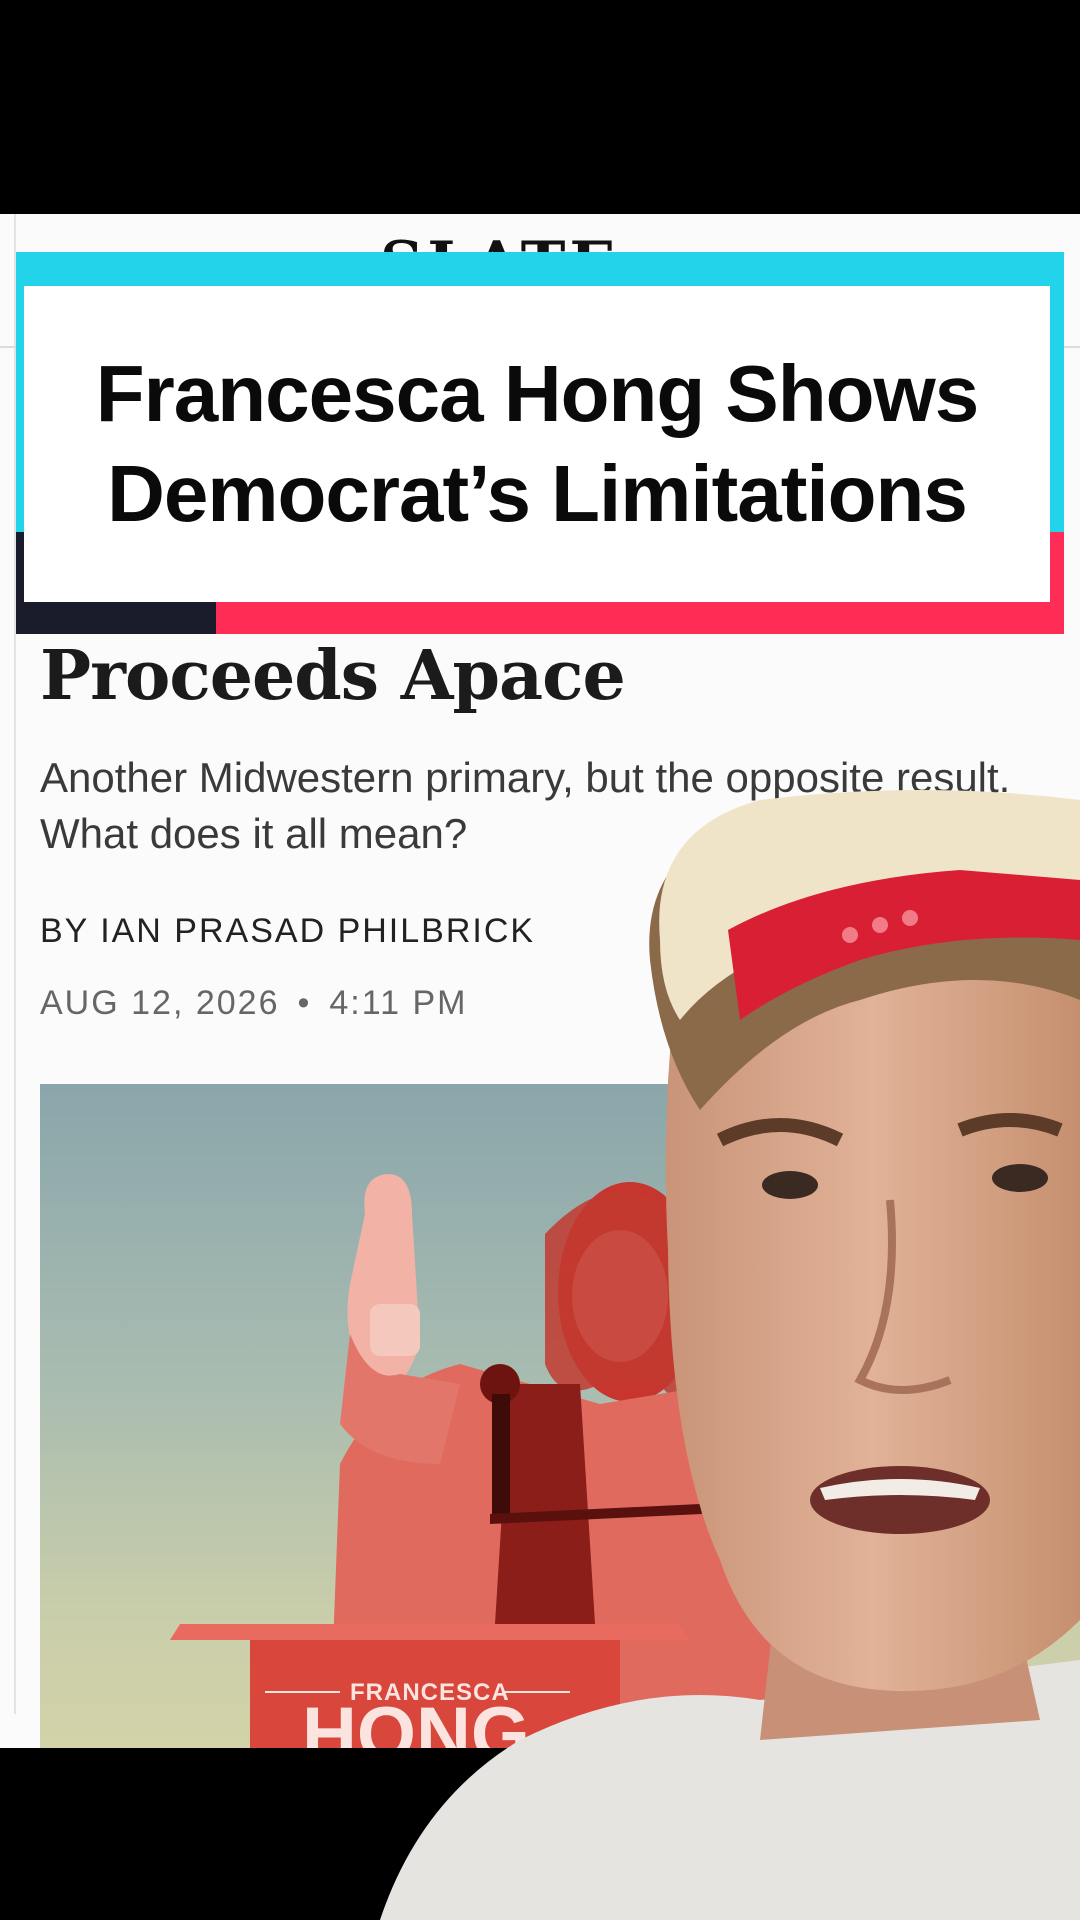 This screenshot has height=1920, width=1080. What do you see at coordinates (398, 1003) in the screenshot?
I see `article-time: 4:11 PM` at bounding box center [398, 1003].